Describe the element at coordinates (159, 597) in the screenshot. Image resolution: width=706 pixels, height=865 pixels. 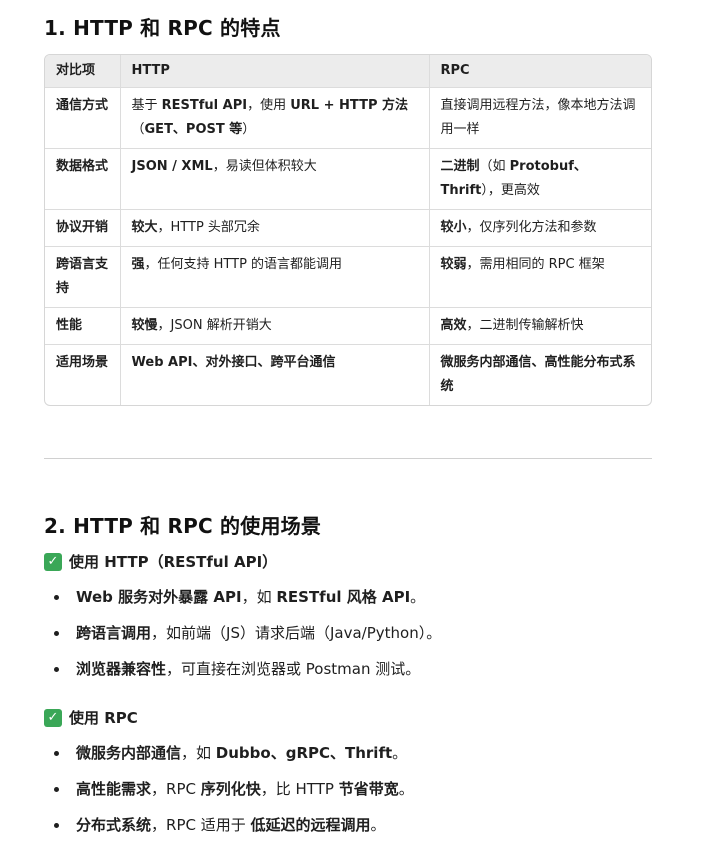
I see `bold-text: Web 服务对外暴露 API` at that location.